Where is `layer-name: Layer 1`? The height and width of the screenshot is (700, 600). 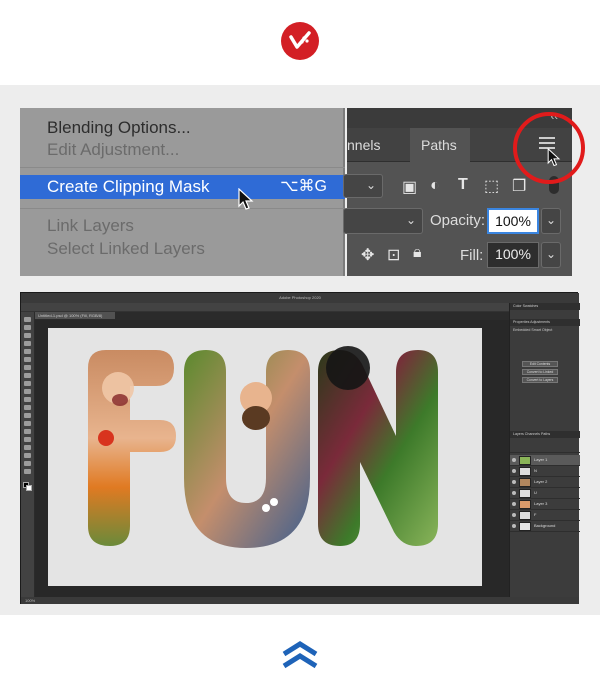
layer-name: Layer 1 is located at coordinates (541, 459).